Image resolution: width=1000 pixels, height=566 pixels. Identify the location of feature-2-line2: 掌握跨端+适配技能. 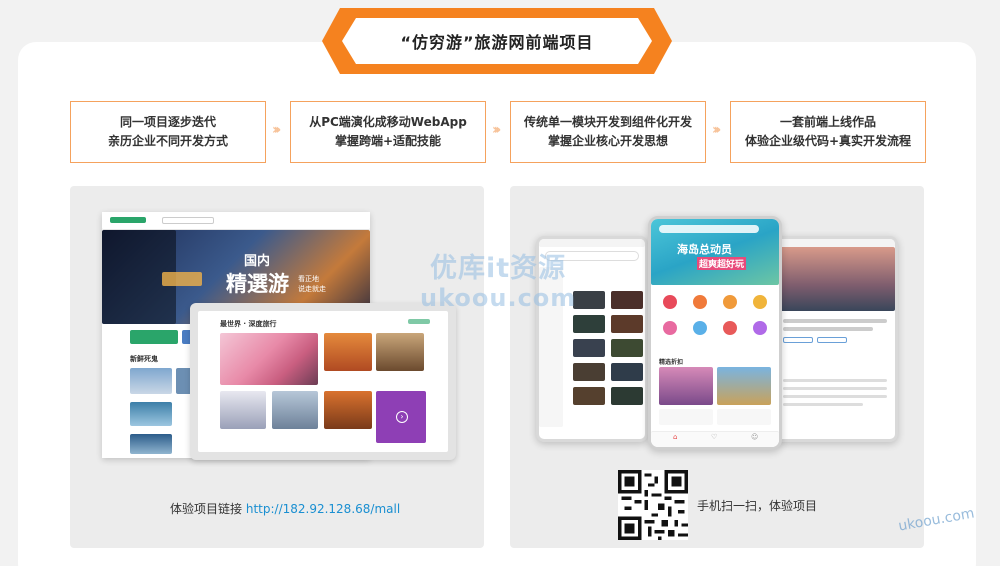
(388, 141).